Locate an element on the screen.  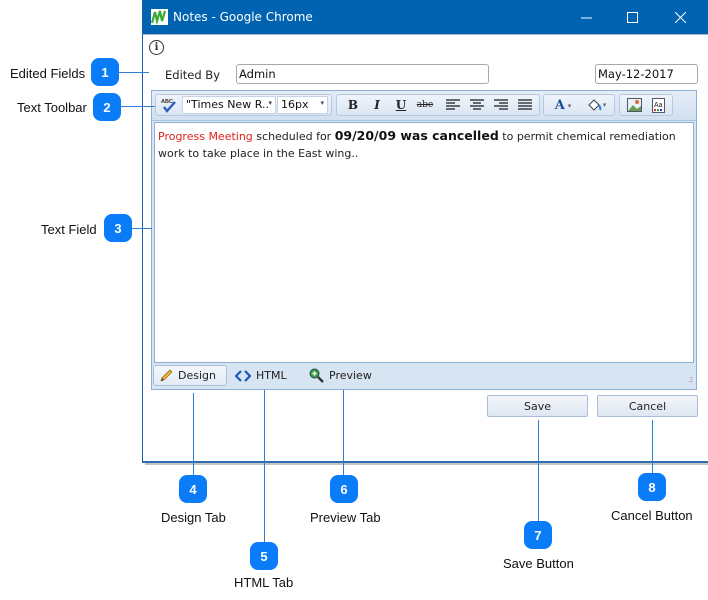
tab-label: HTML is located at coordinates (271, 375).